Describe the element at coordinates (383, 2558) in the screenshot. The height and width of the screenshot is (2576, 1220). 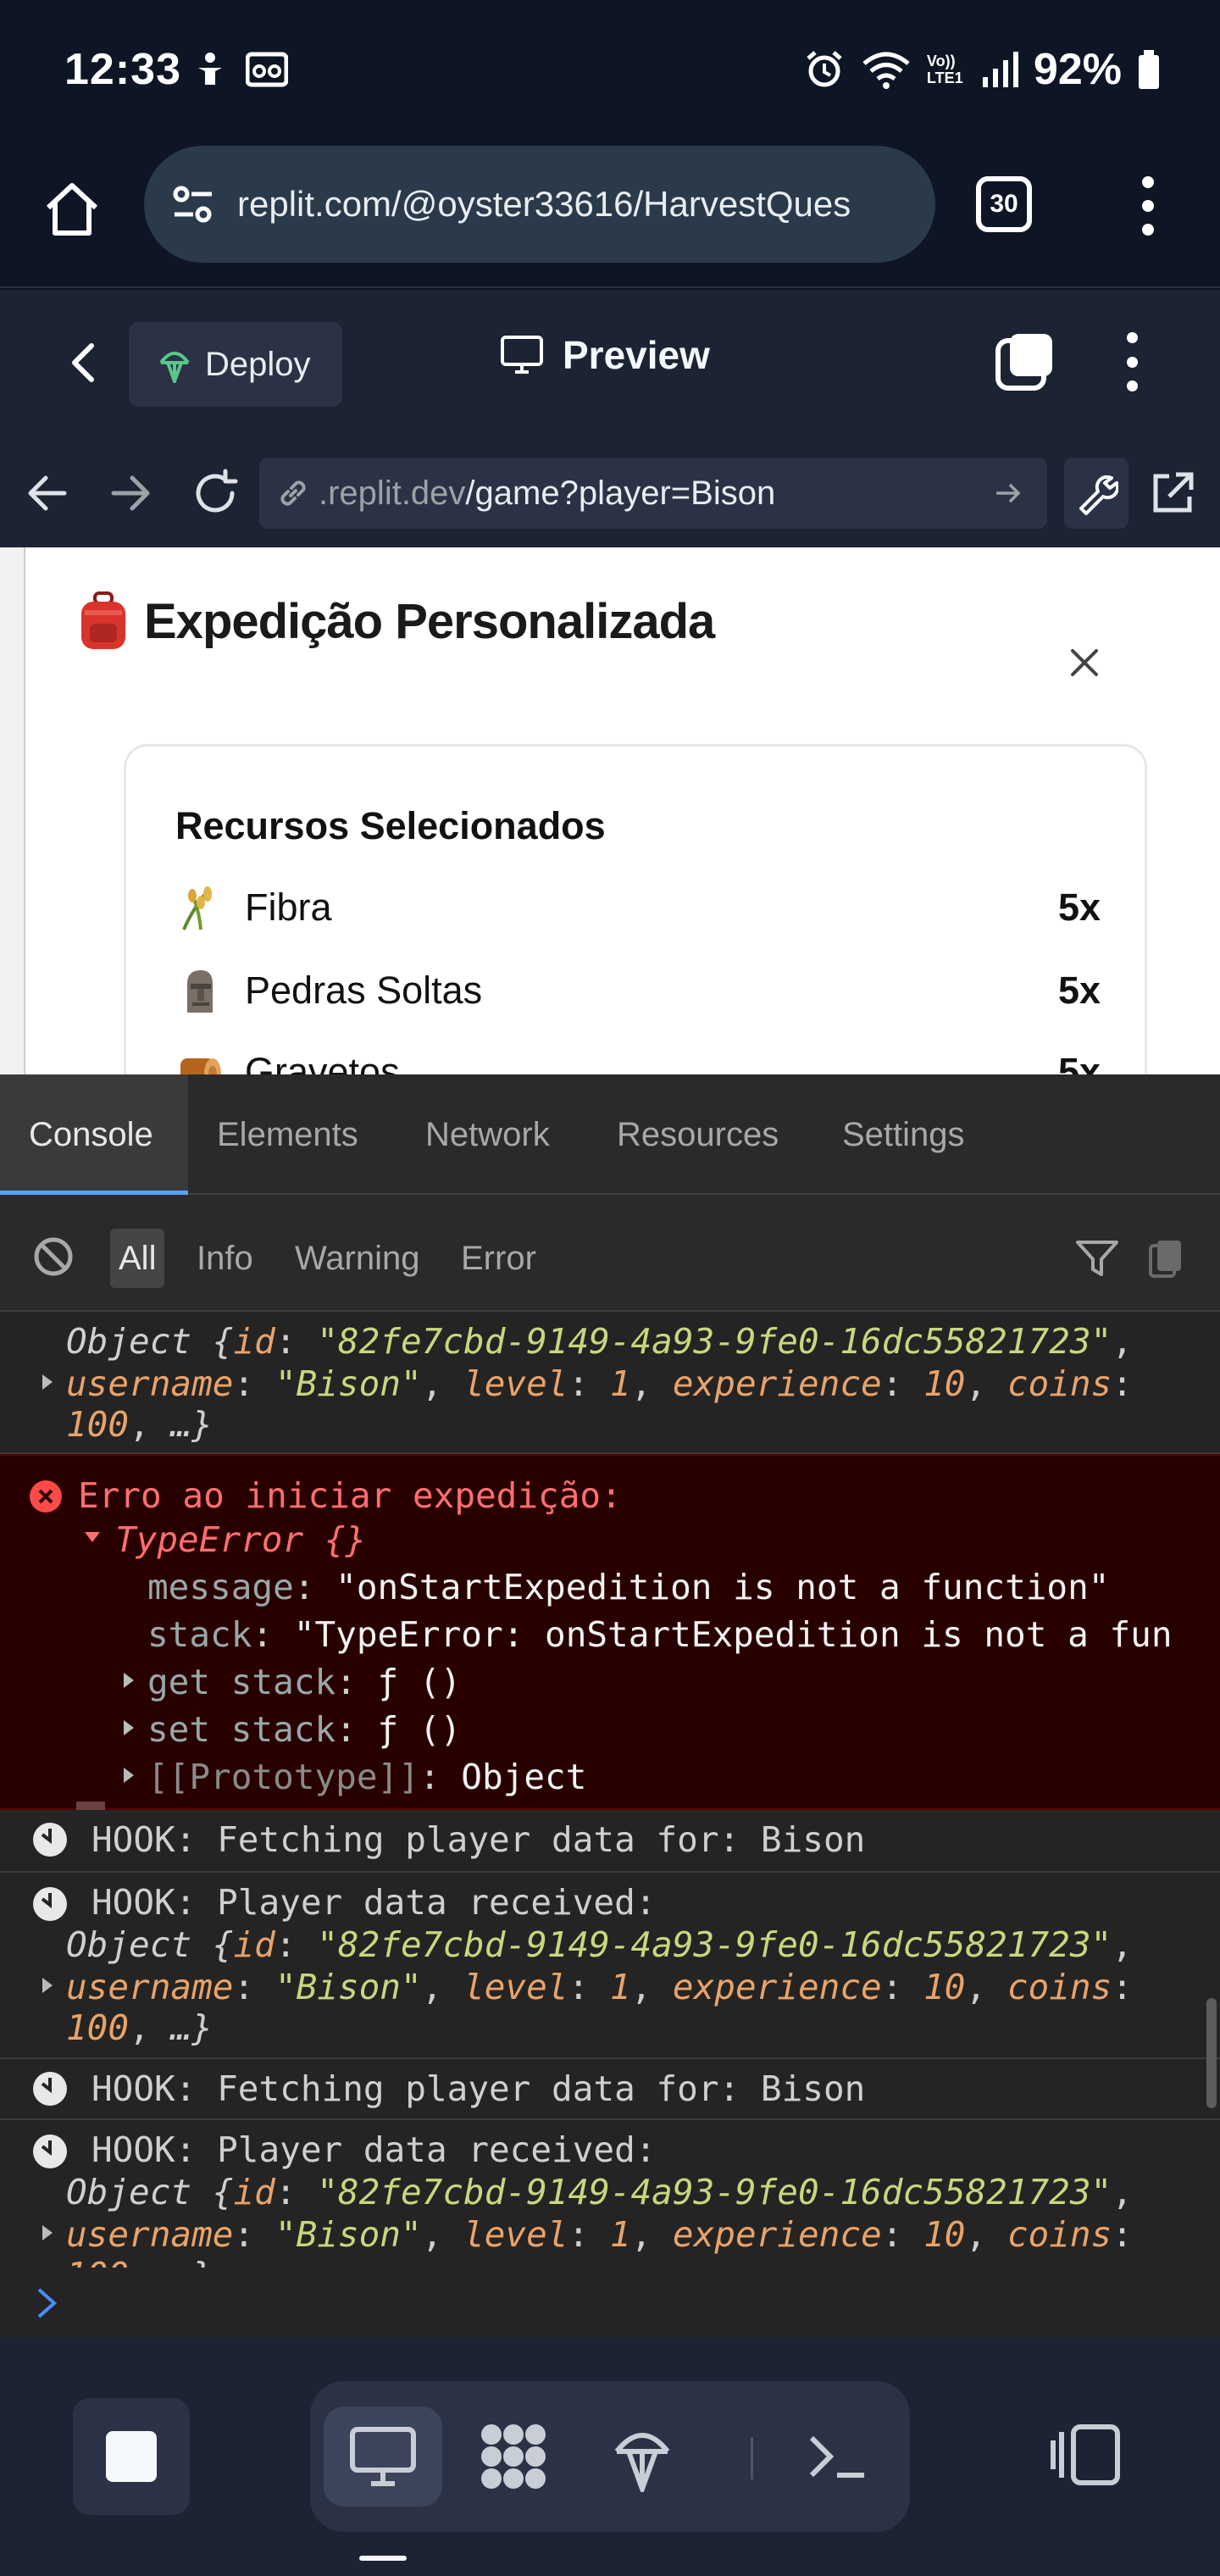
I see `gesture-home-indicator` at that location.